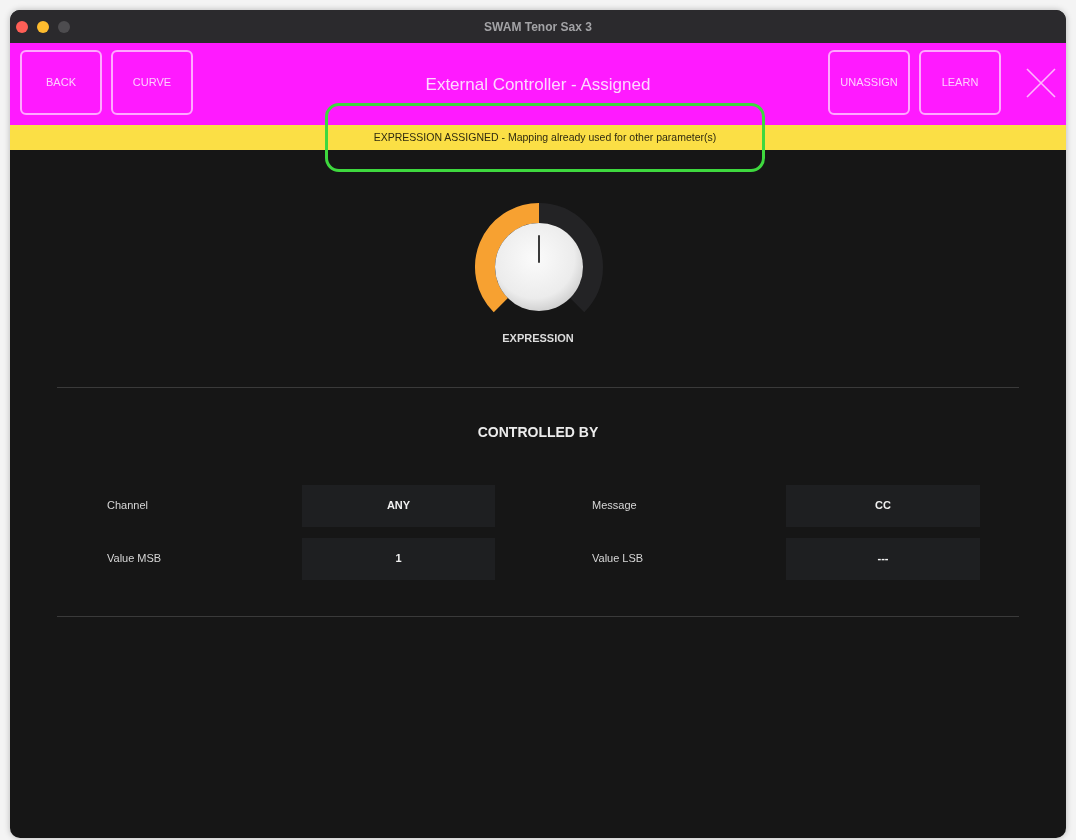  What do you see at coordinates (539, 267) in the screenshot?
I see `knob-dial` at bounding box center [539, 267].